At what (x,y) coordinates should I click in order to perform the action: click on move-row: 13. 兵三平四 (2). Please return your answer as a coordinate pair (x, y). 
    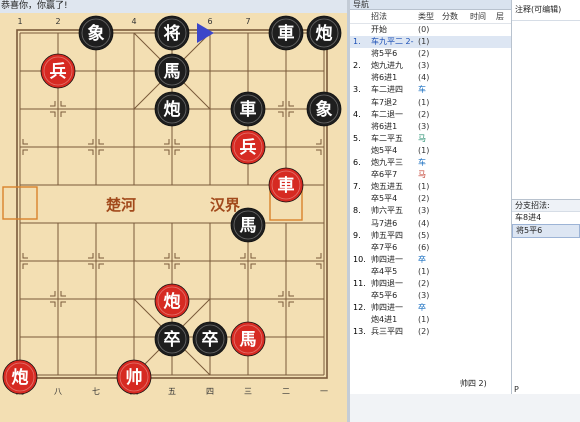
    Looking at the image, I should click on (430, 332).